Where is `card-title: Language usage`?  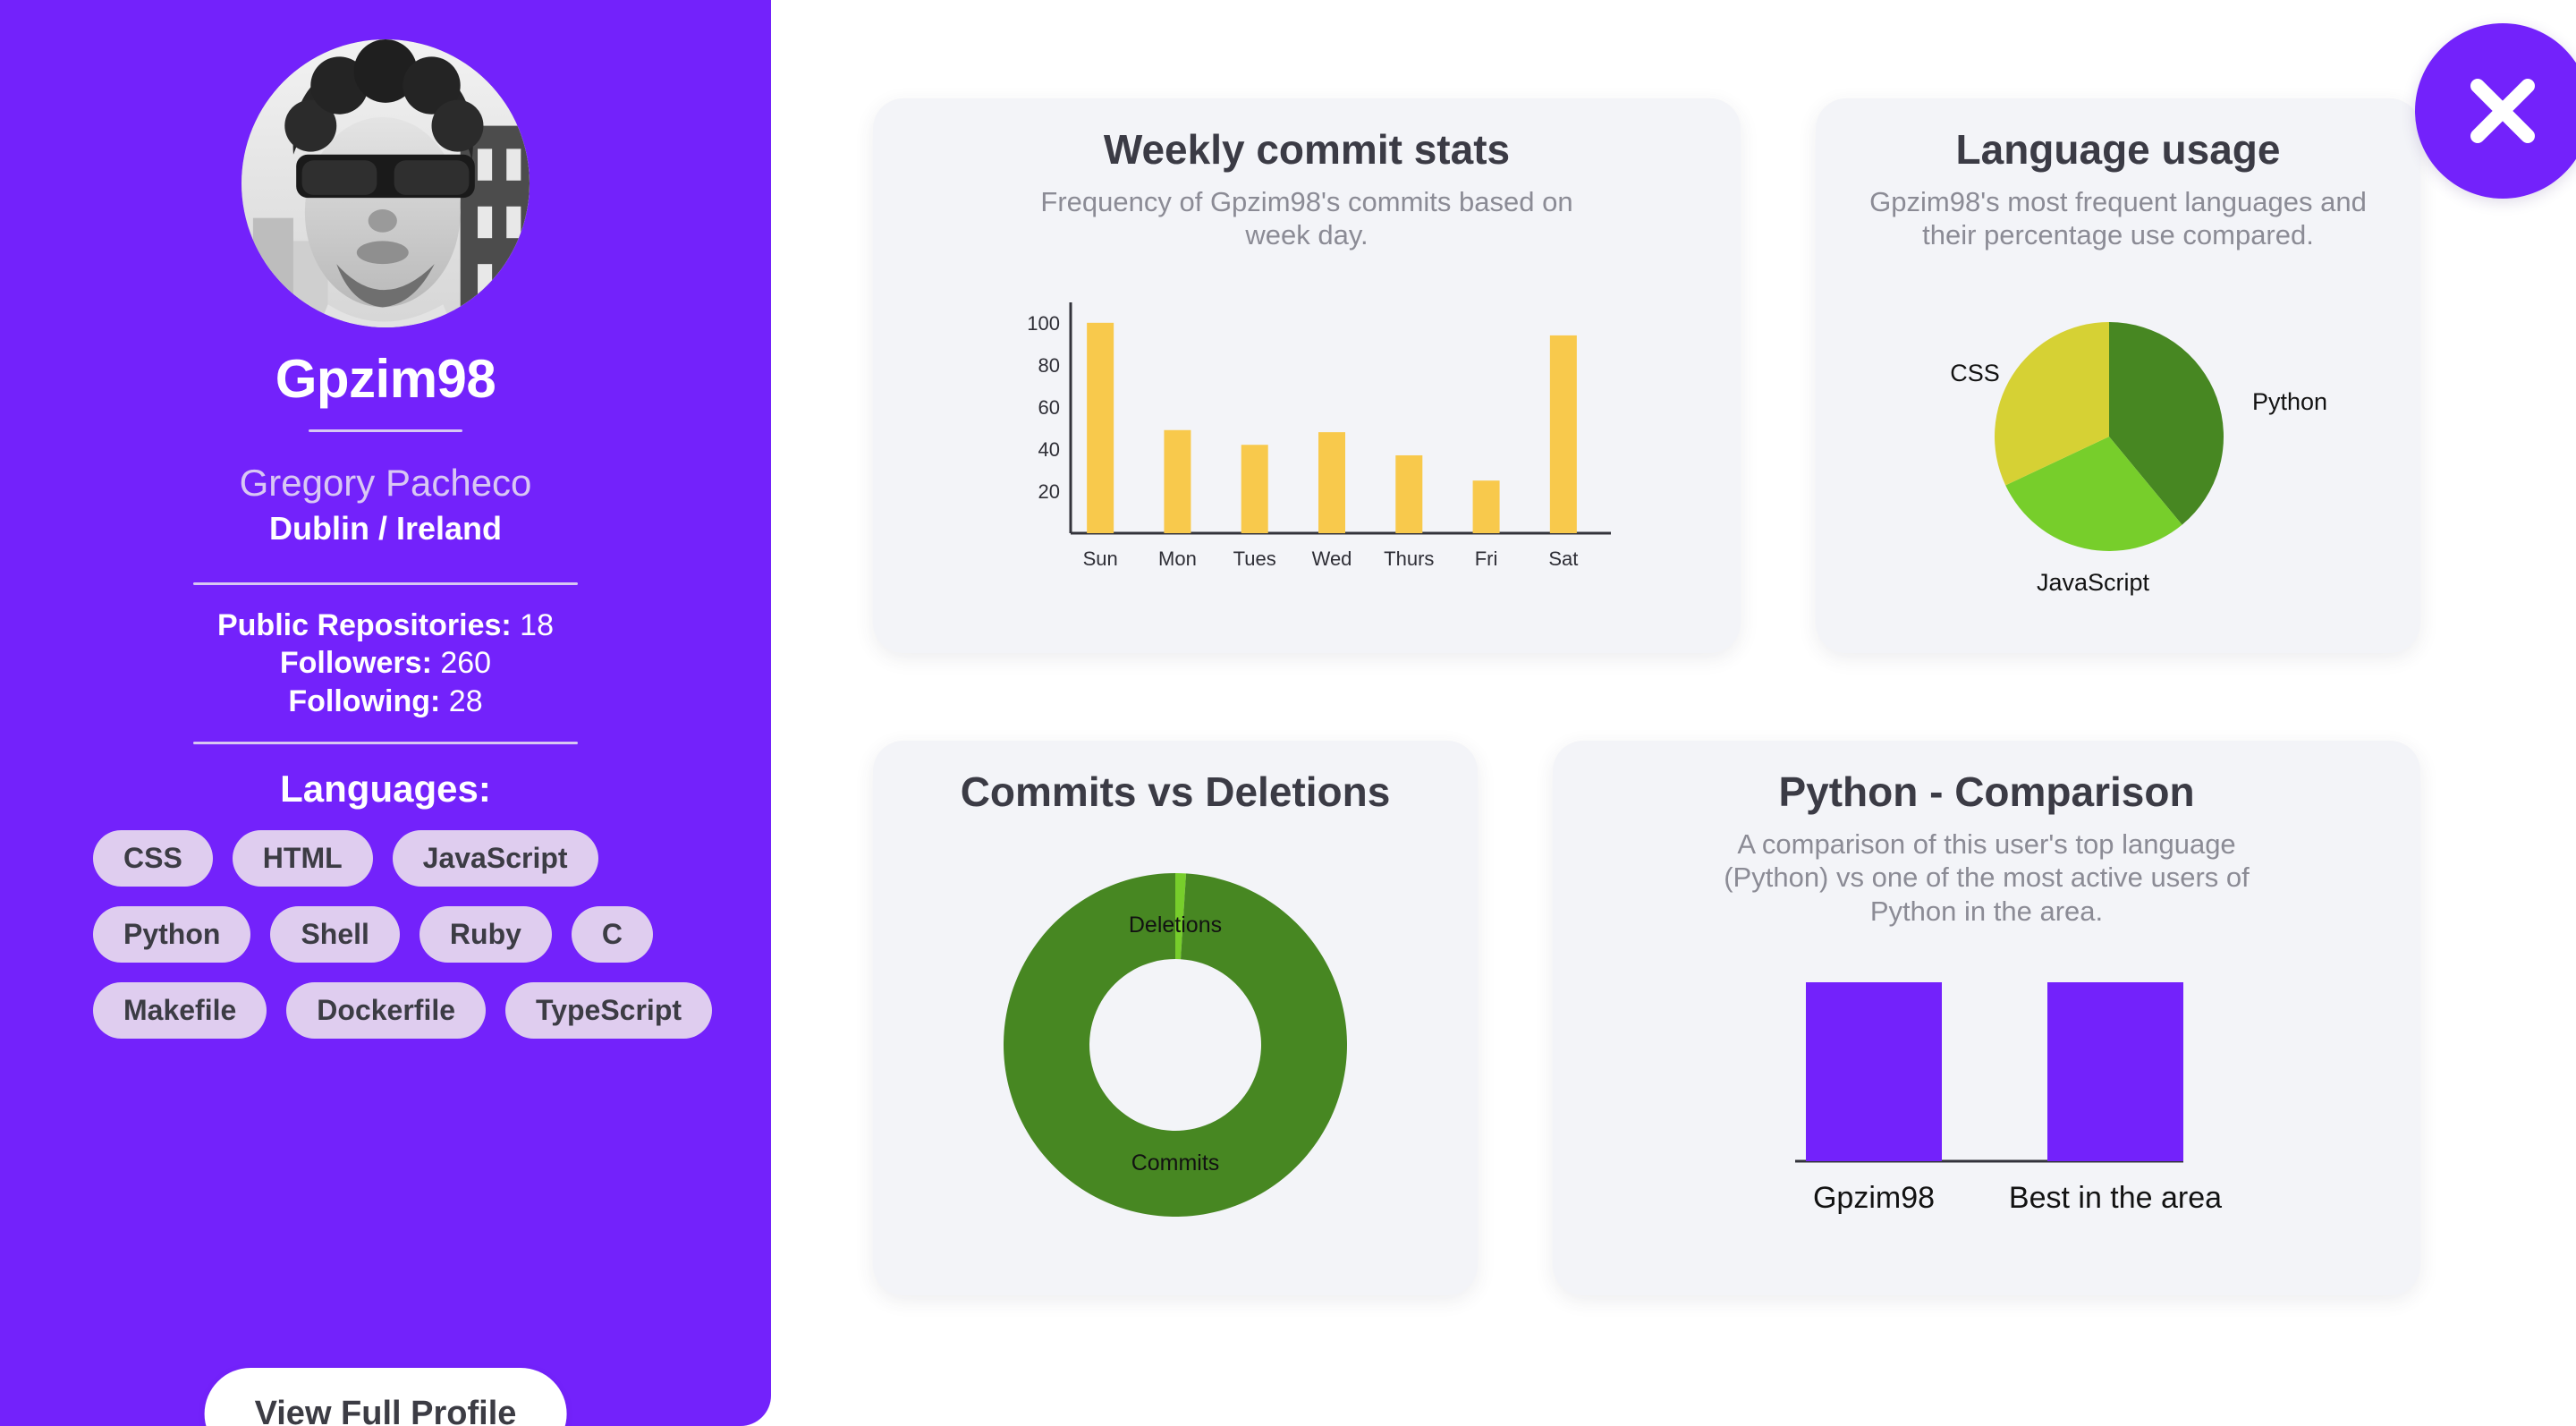 card-title: Language usage is located at coordinates (2118, 150).